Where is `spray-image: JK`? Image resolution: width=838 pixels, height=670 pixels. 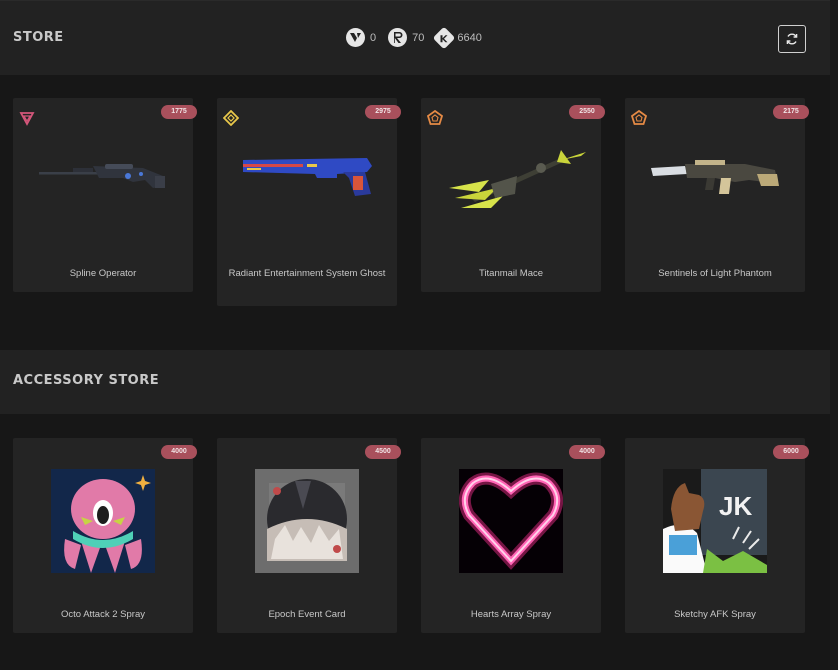
spray-image: JK is located at coordinates (715, 521).